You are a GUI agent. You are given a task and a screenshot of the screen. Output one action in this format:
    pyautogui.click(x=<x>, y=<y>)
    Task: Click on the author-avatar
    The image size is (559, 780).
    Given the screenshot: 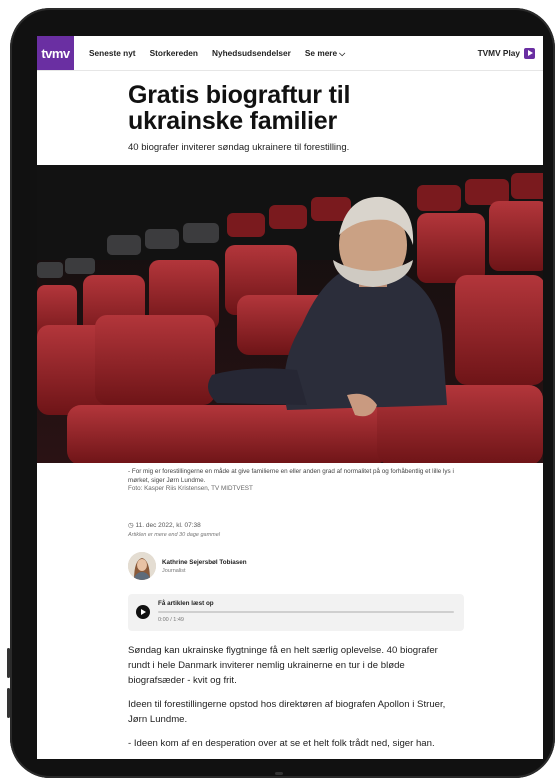 What is the action you would take?
    pyautogui.click(x=142, y=566)
    